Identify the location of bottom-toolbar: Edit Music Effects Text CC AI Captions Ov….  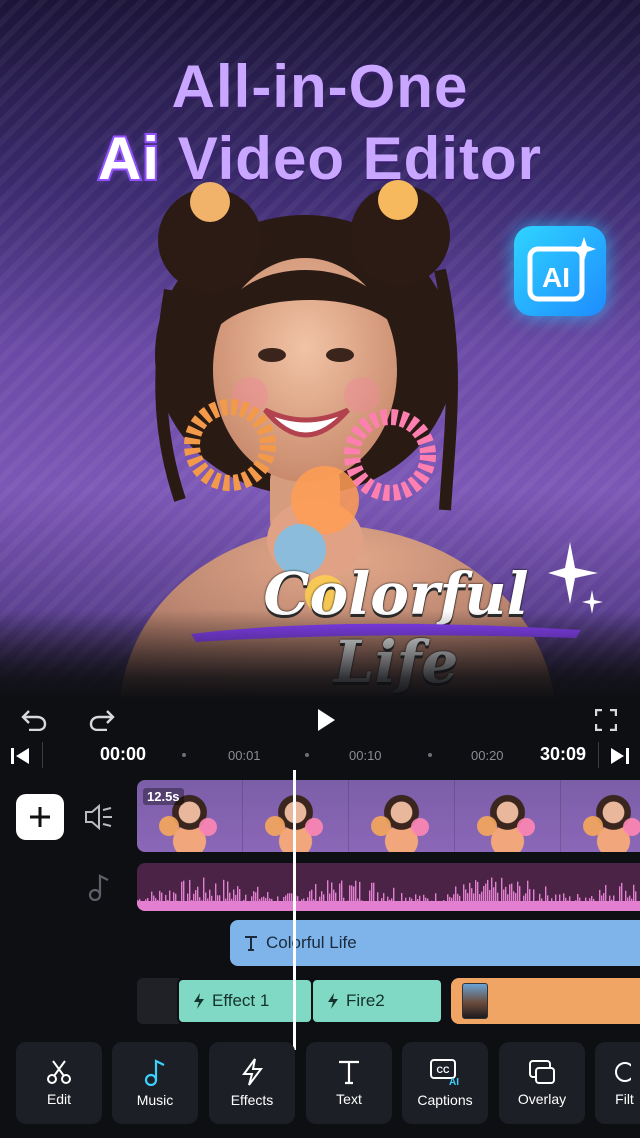
(320, 1089).